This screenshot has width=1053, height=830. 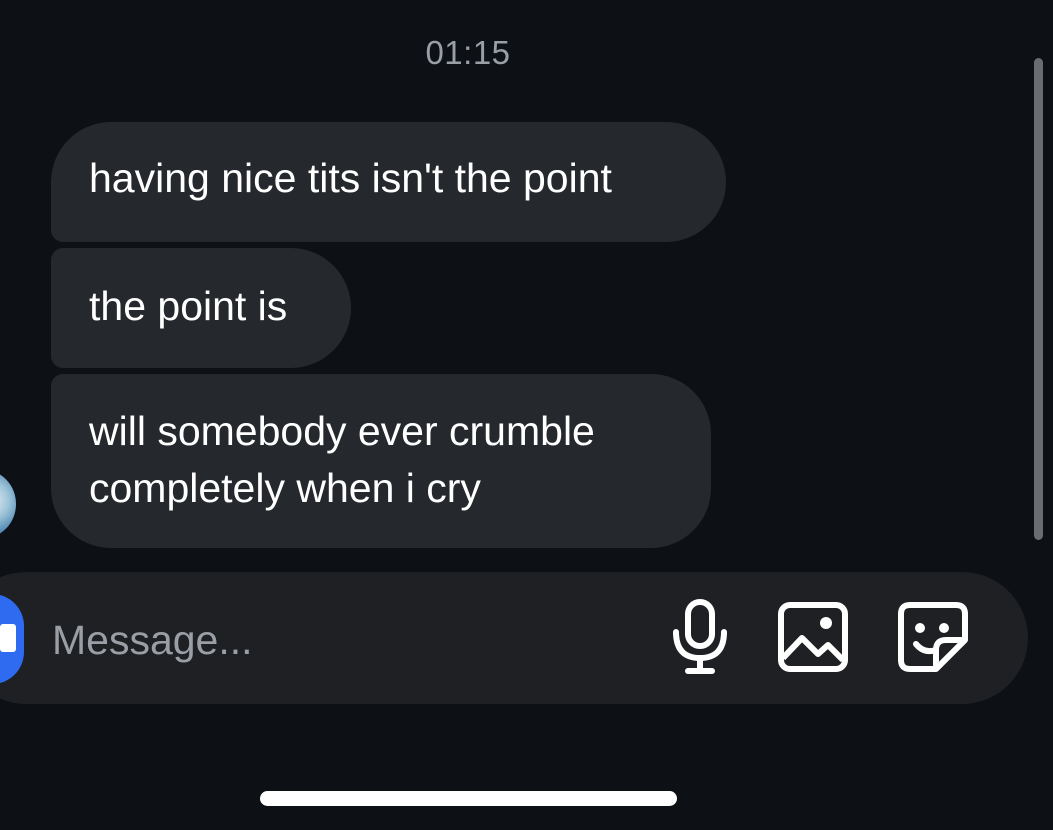 I want to click on image-icon, so click(x=813, y=637).